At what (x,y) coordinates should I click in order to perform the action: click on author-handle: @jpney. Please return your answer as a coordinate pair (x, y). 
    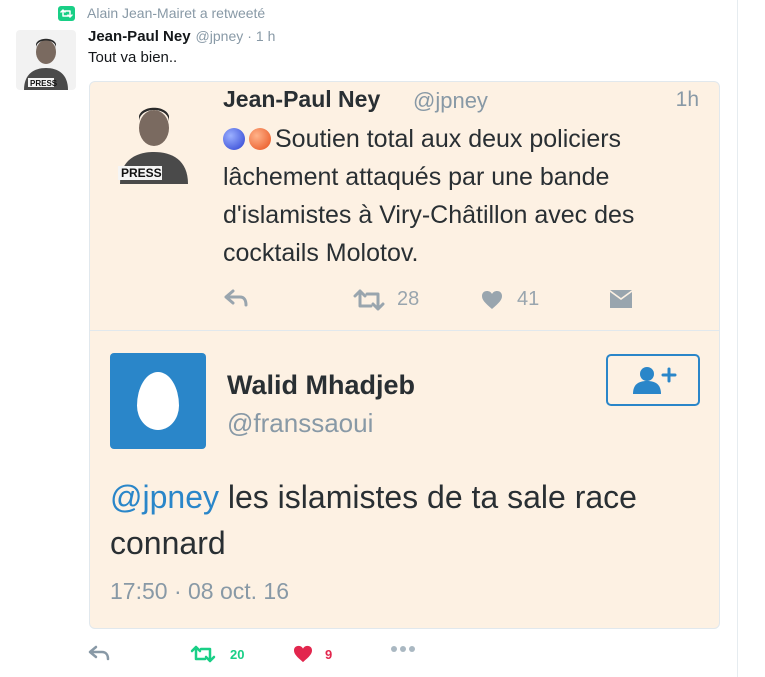
    Looking at the image, I should click on (220, 36).